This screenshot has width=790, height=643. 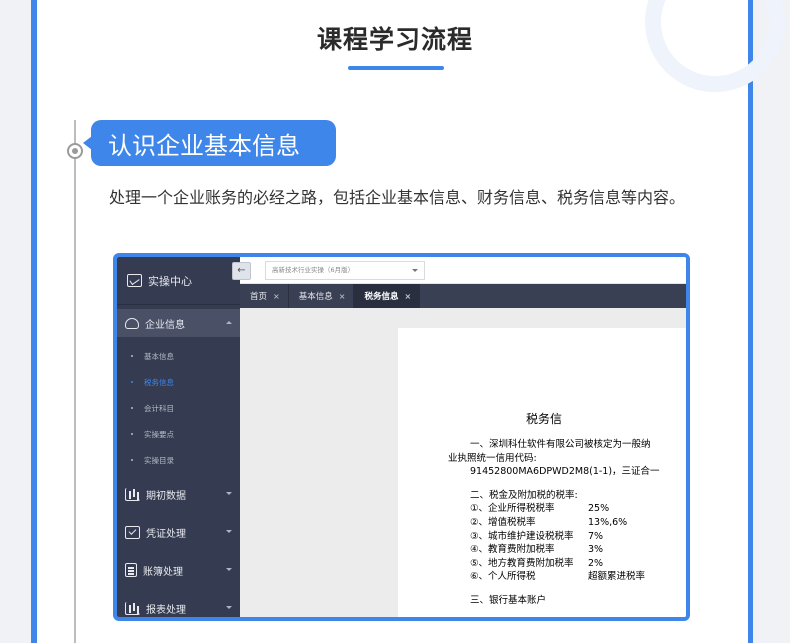 I want to click on sidebar-group-vouchers: 凭证处理, so click(x=178, y=532).